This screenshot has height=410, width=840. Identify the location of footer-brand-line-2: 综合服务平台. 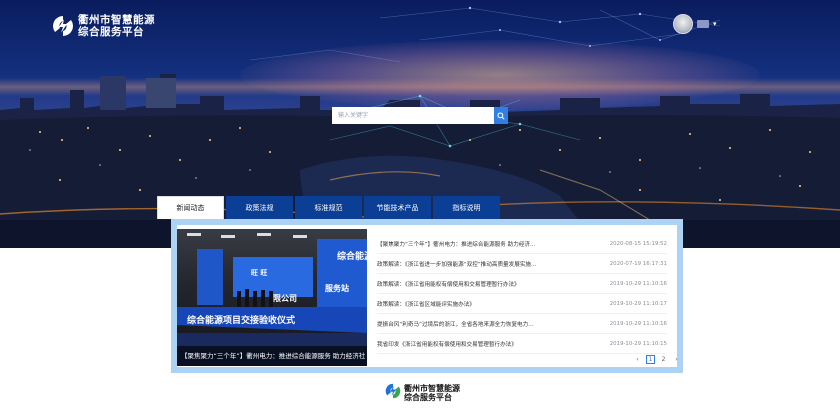
(428, 397).